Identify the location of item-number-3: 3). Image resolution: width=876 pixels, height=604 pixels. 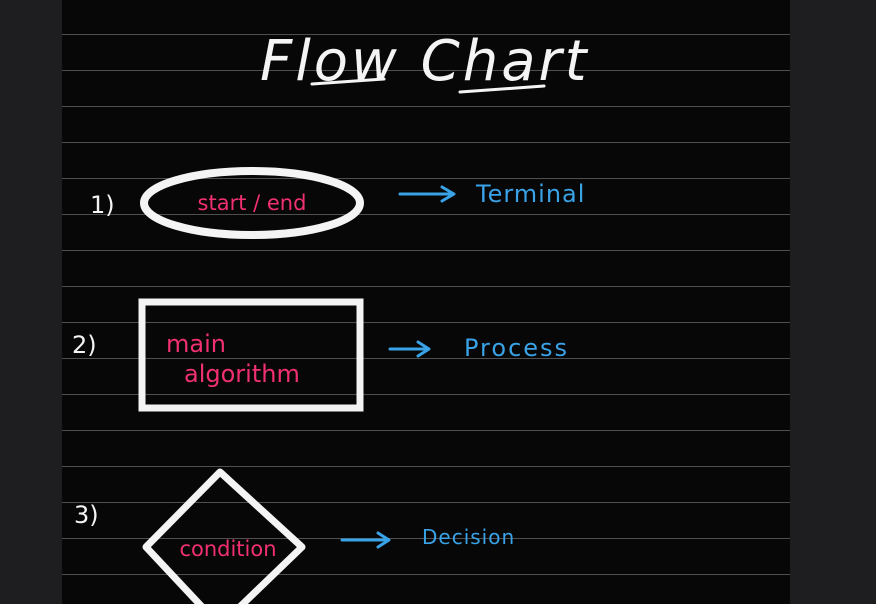
(86, 515).